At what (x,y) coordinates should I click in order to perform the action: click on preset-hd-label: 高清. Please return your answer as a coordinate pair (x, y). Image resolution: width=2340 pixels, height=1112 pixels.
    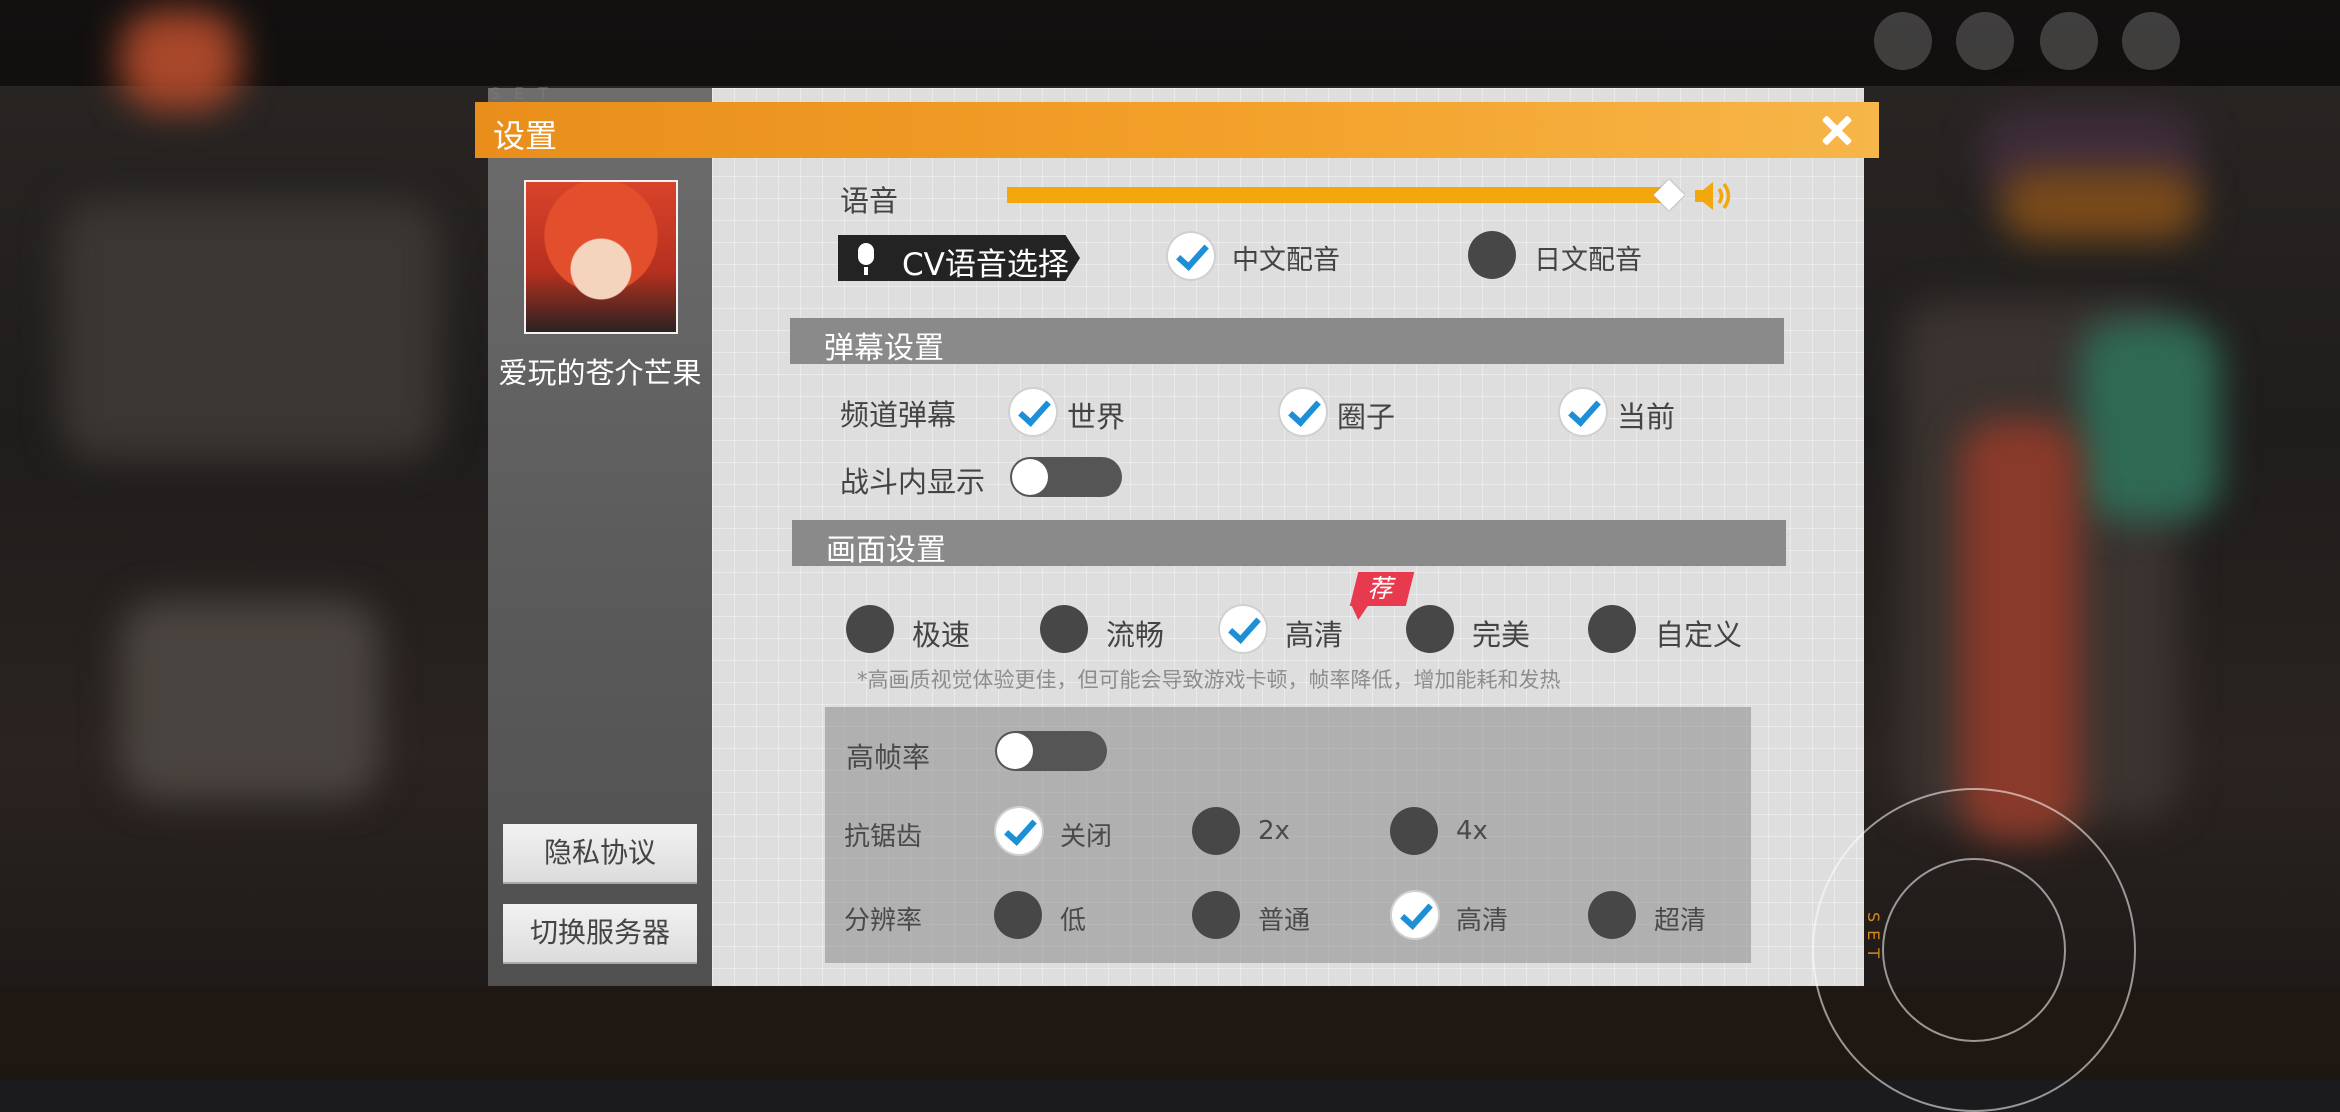
    Looking at the image, I should click on (1314, 635).